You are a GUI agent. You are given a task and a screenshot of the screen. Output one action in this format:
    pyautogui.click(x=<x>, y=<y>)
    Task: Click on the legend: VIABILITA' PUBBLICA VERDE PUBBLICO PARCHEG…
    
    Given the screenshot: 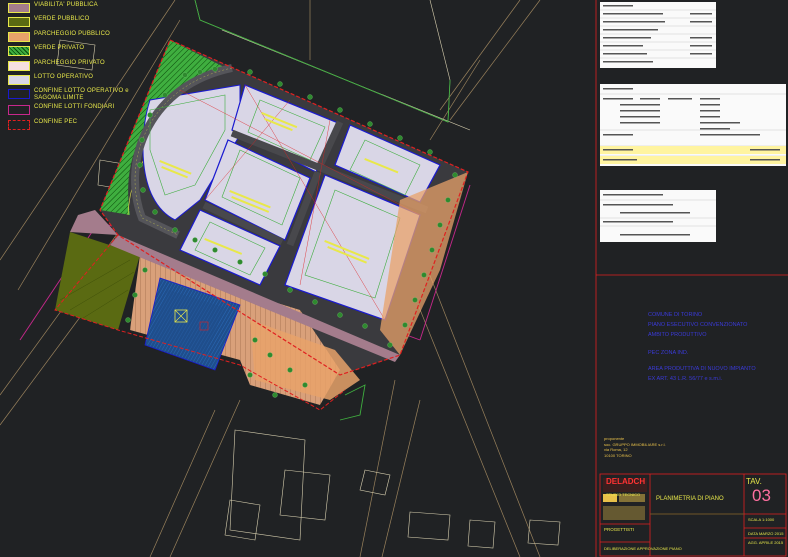 What is the action you would take?
    pyautogui.click(x=74, y=67)
    